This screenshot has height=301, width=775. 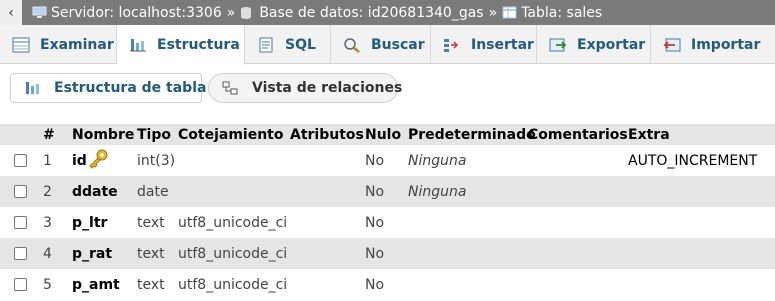 I want to click on tab-structure-label: Estructura, so click(x=198, y=44).